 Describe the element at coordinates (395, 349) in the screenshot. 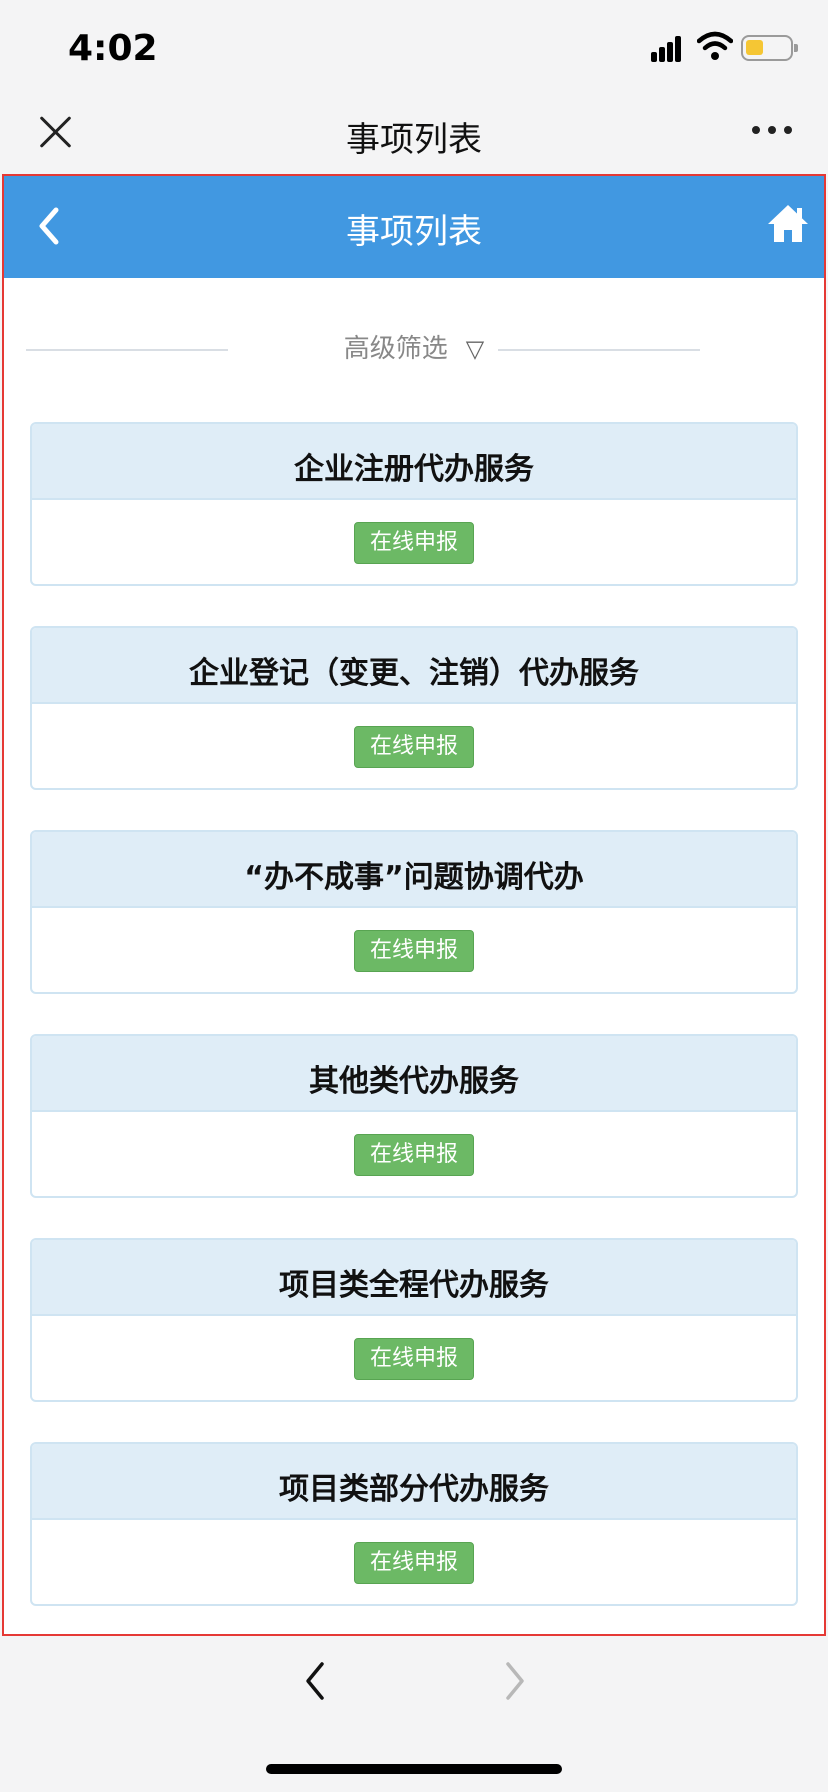

I see `filter-label: 高级筛选` at that location.